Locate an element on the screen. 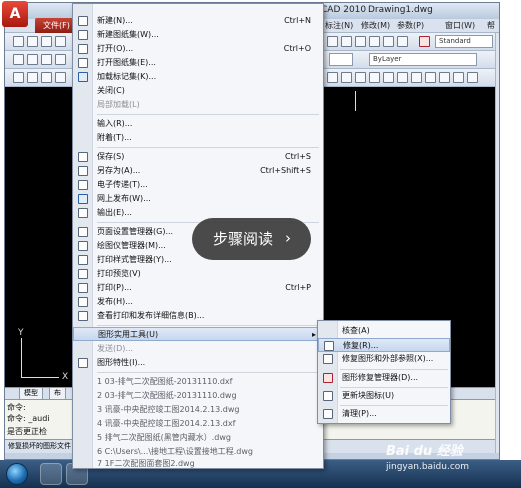 The height and width of the screenshot is (488, 521). menu-item-plot: 打印(P)... Ctrl+P is located at coordinates (199, 288).